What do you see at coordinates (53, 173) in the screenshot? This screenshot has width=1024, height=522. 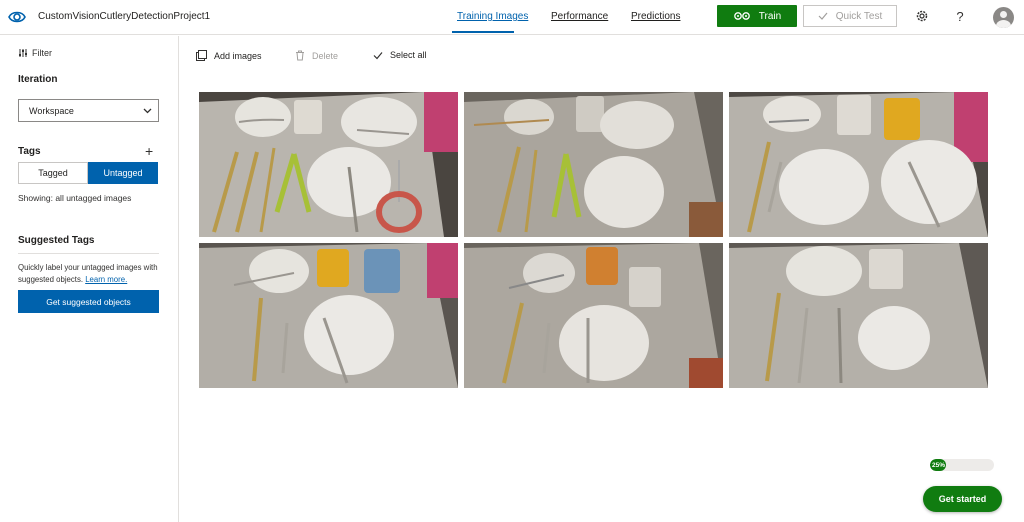 I see `tagged-toggle: Tagged` at bounding box center [53, 173].